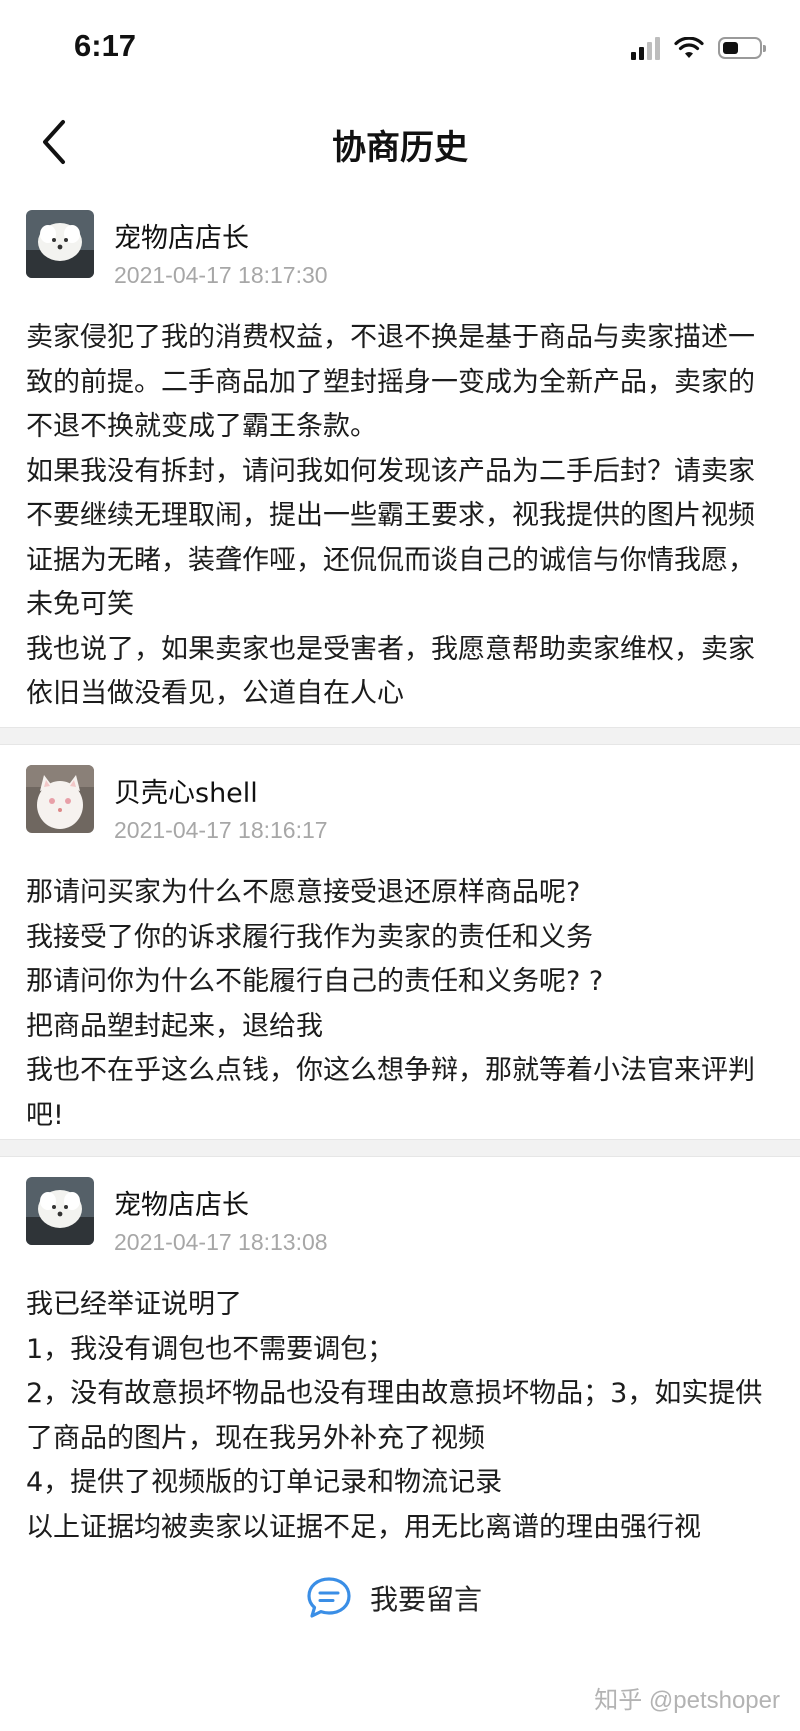 The height and width of the screenshot is (1731, 800). I want to click on watermark: 知乎 @petshoper, so click(687, 1700).